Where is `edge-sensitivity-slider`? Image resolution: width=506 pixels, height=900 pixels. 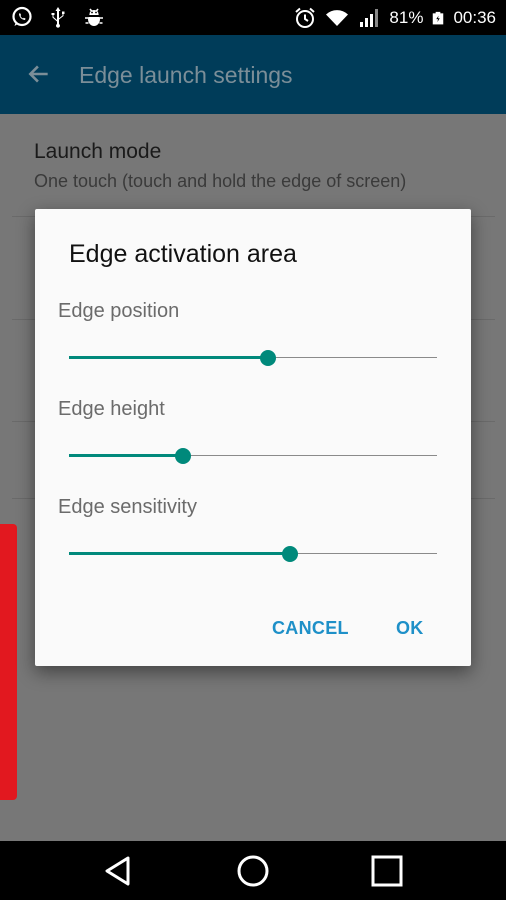 edge-sensitivity-slider is located at coordinates (253, 554).